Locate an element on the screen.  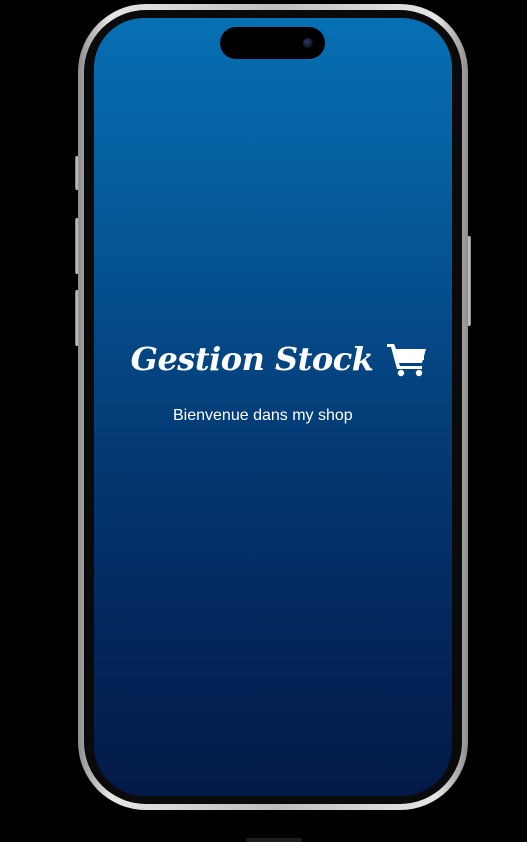
splash-title-row: Gestion Stock is located at coordinates (273, 359).